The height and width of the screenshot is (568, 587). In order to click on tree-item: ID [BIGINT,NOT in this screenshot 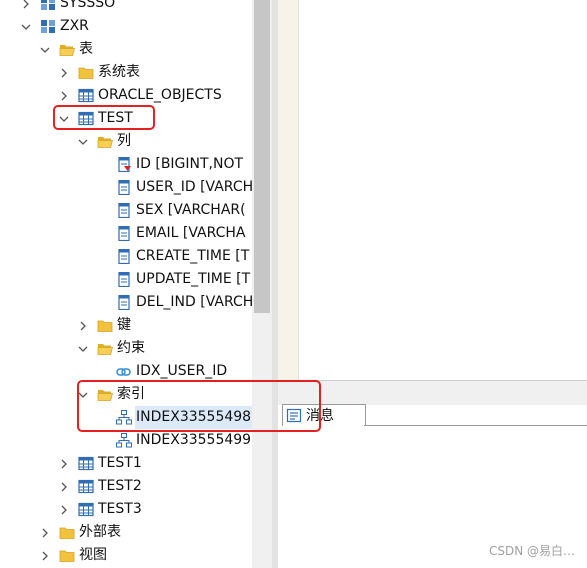, I will do `click(126, 164)`.